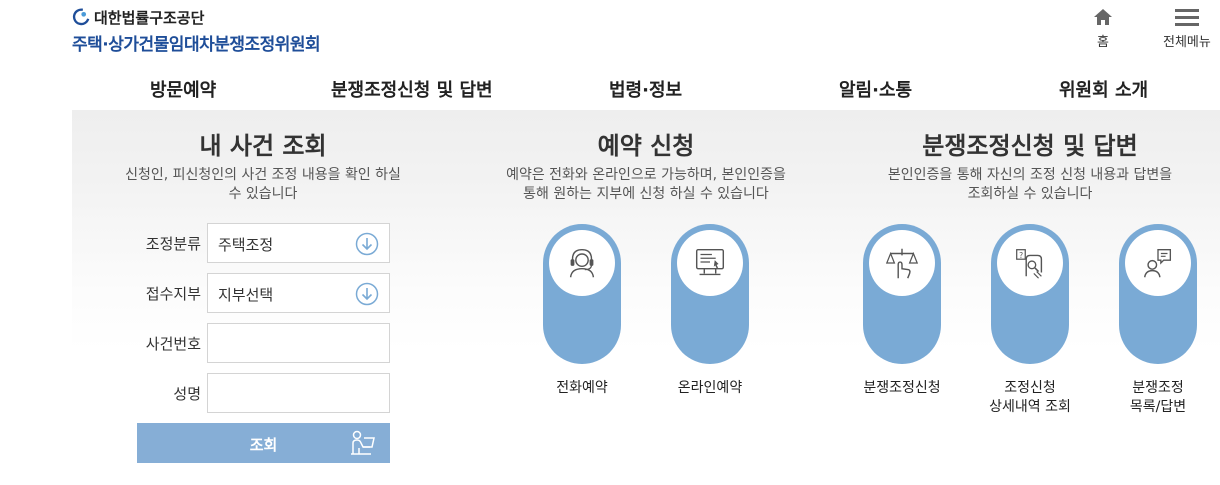 This screenshot has width=1220, height=485. I want to click on detail-lookup-line2: 상세내역 조회, so click(1030, 407).